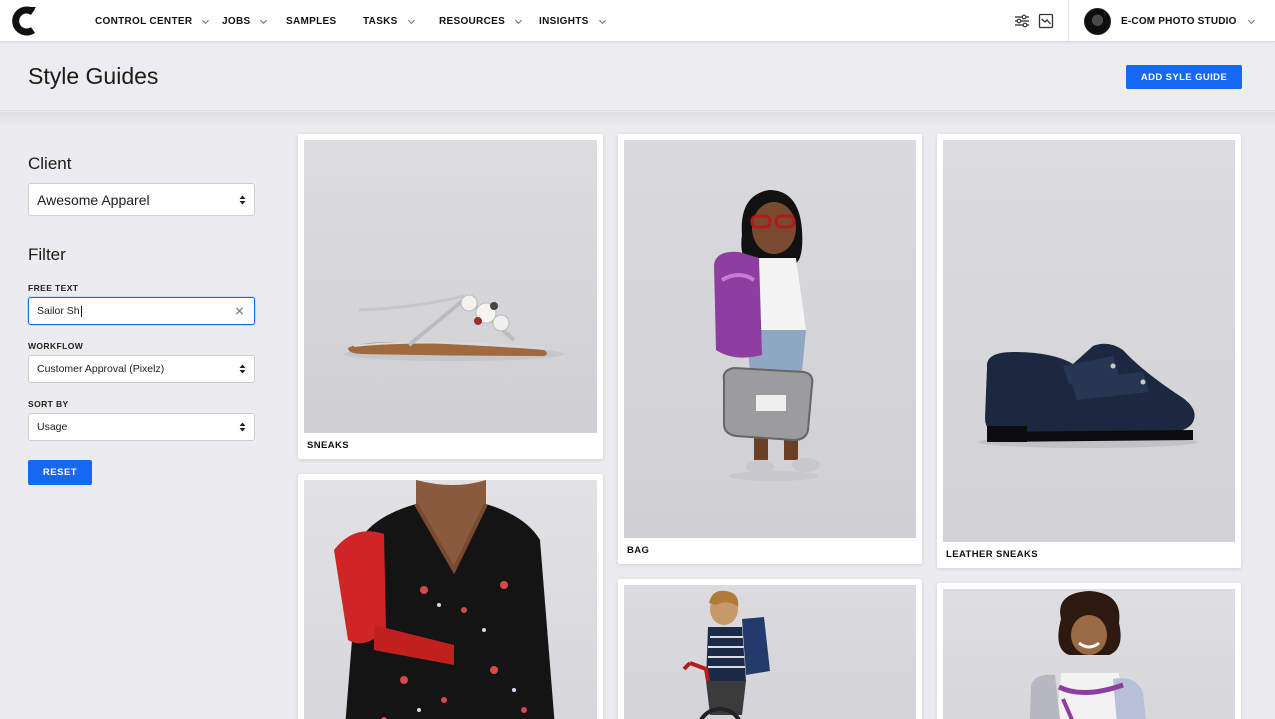  I want to click on style-guide-card-bag: BAG, so click(770, 349).